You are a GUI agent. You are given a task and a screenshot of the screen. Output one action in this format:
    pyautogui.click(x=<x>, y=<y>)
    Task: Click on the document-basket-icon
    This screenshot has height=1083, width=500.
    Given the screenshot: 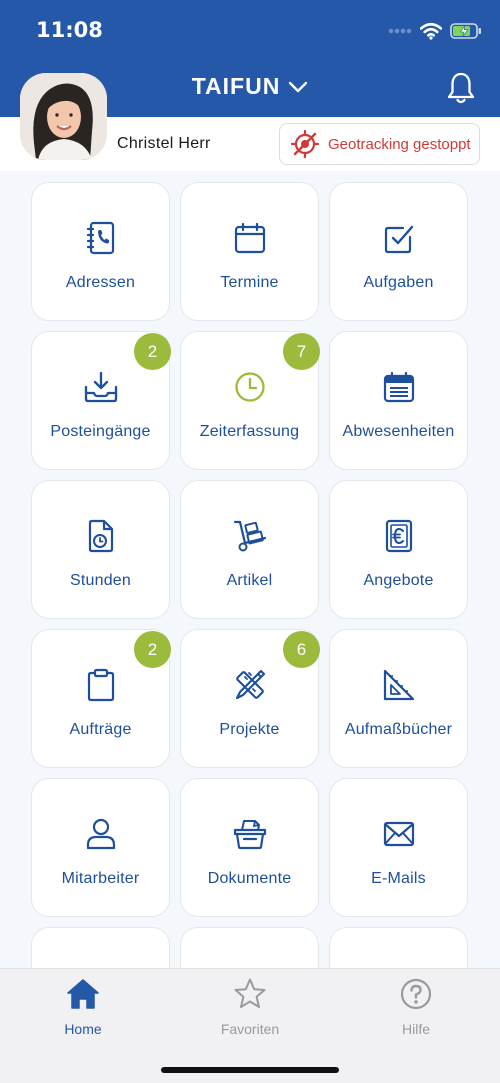 What is the action you would take?
    pyautogui.click(x=249, y=835)
    